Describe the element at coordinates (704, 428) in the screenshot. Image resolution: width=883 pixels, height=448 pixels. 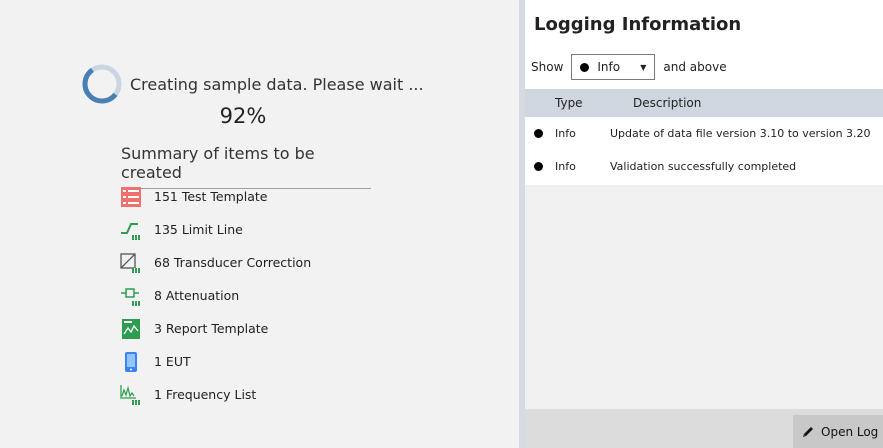
I see `log-footer: Open Log` at that location.